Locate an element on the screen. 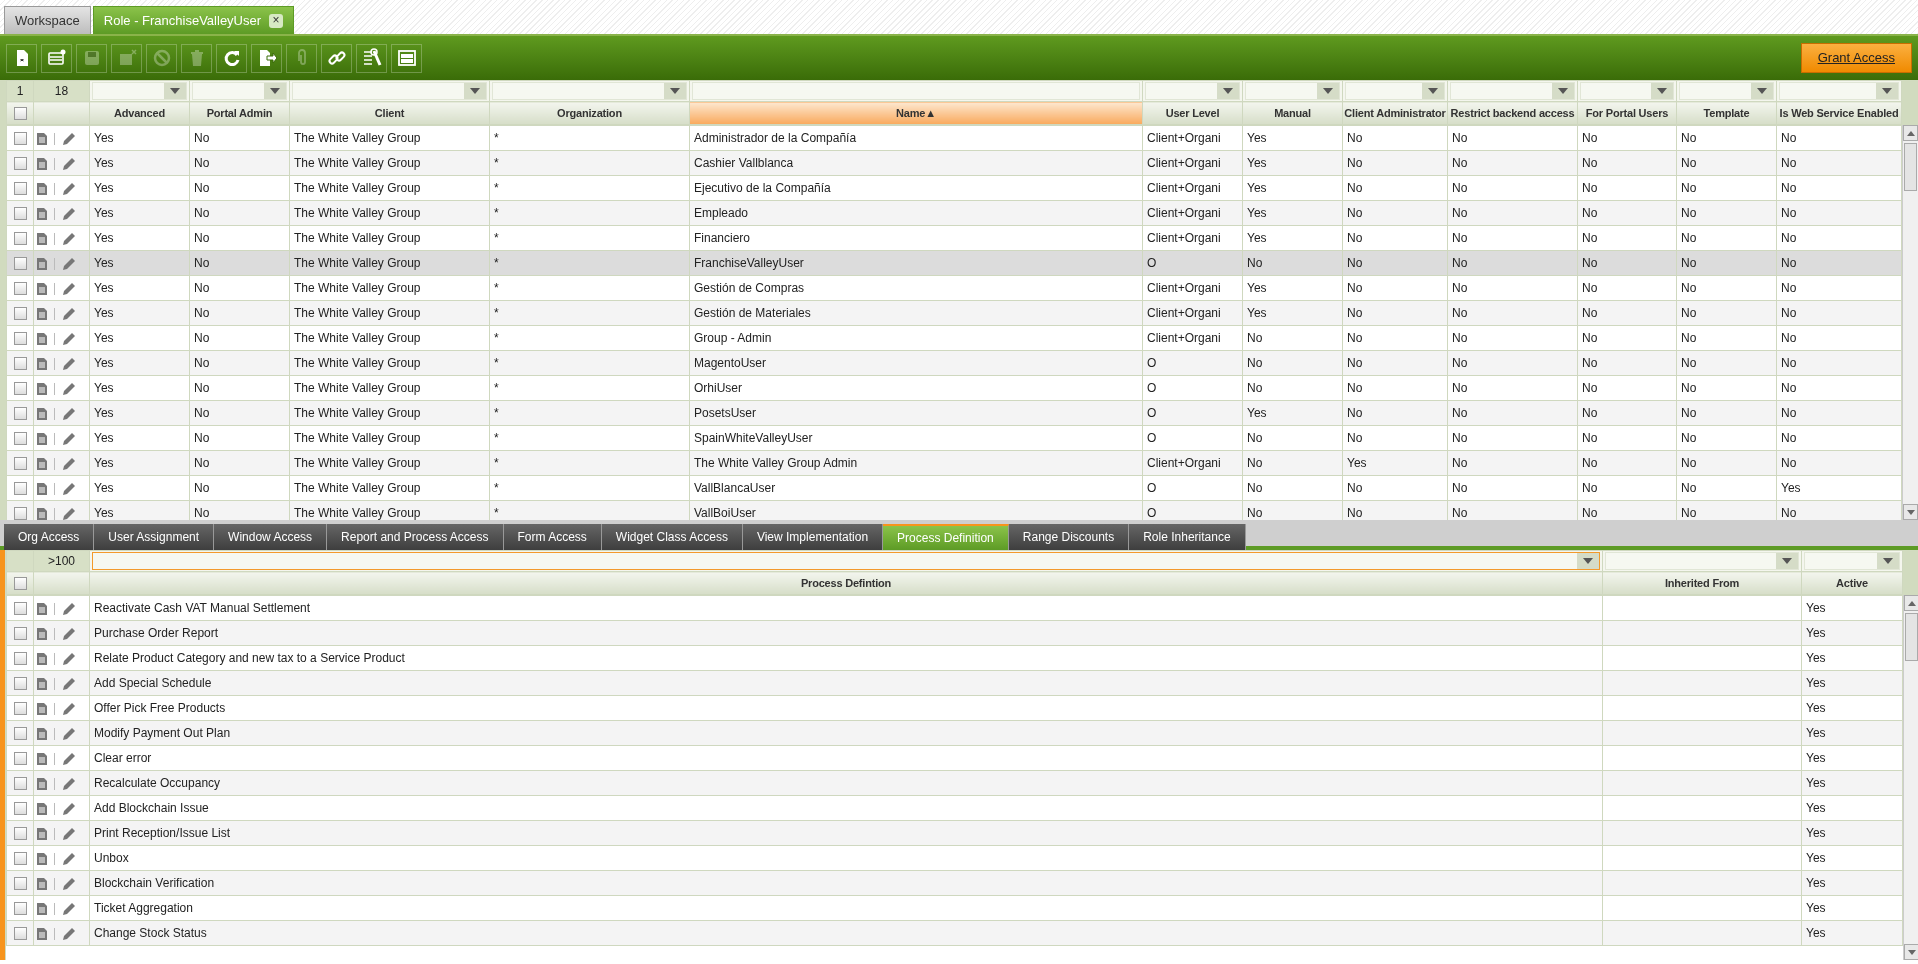 The height and width of the screenshot is (964, 1918). filter-field is located at coordinates (846, 561).